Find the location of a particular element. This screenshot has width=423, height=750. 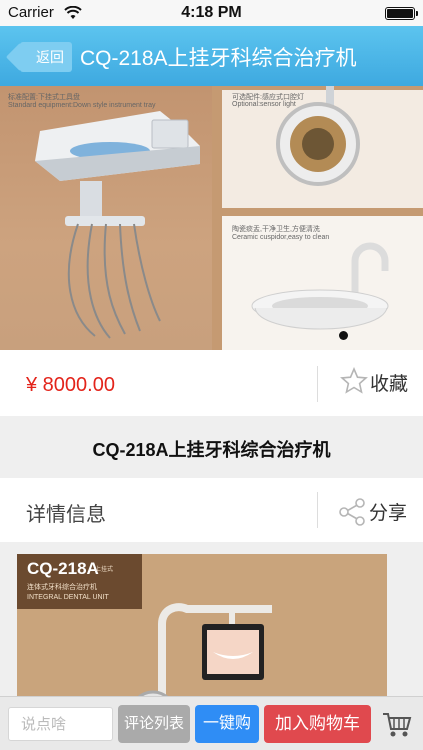

star-icon is located at coordinates (354, 381).